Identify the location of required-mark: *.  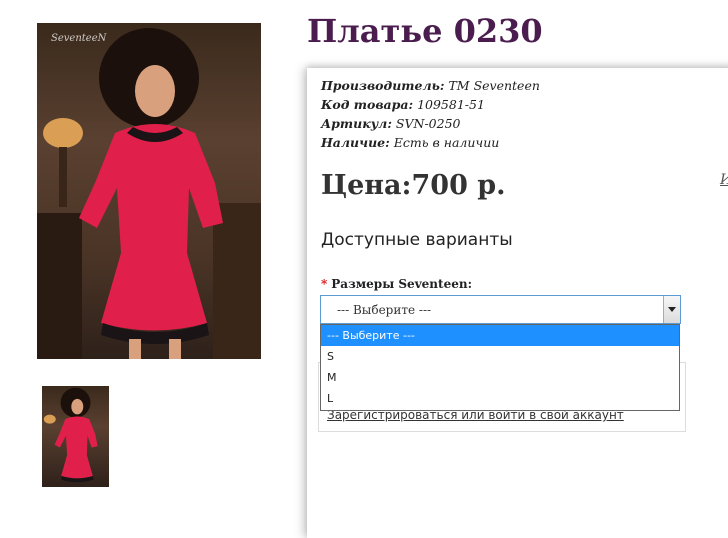
(324, 284).